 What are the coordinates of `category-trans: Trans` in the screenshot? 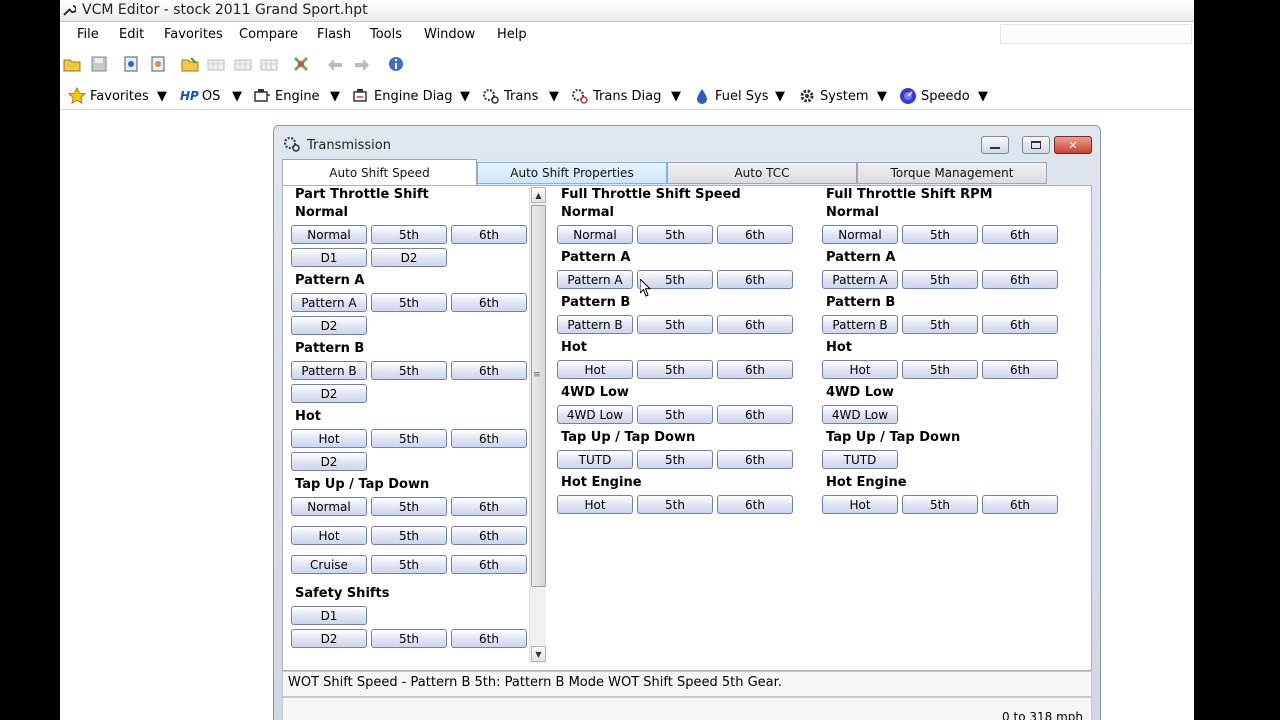 It's located at (510, 96).